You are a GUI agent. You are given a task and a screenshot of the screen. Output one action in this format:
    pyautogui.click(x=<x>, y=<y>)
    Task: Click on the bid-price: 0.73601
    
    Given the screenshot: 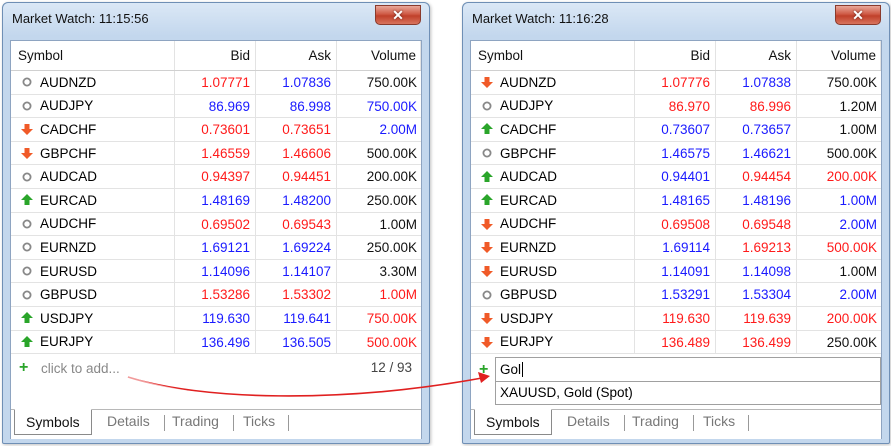 What is the action you would take?
    pyautogui.click(x=215, y=129)
    